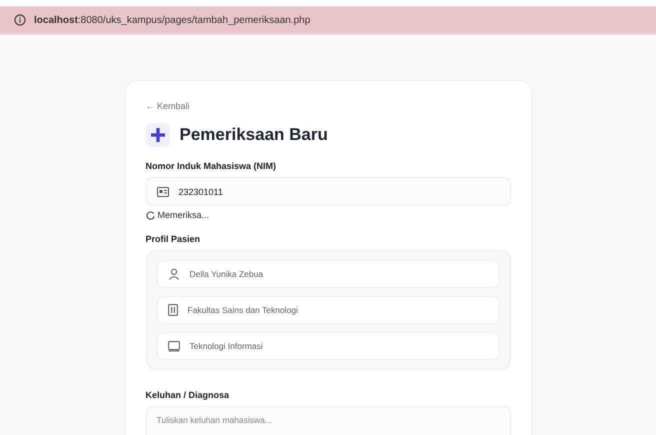  I want to click on page-title: Pemeriksaan Baru, so click(254, 135).